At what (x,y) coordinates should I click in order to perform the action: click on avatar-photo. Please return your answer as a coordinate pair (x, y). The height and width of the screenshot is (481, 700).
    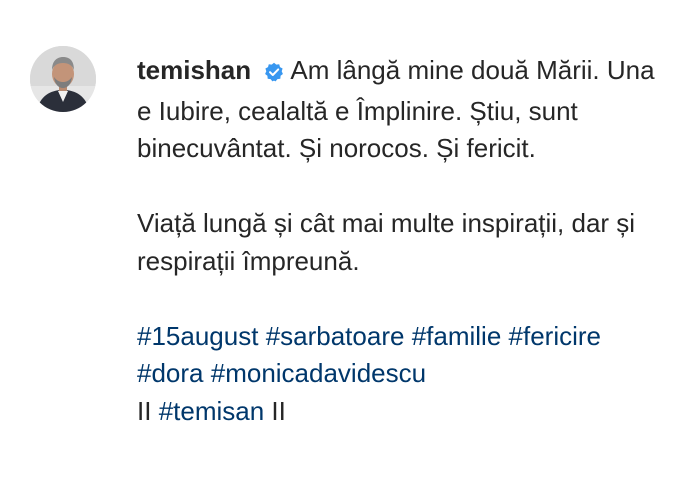
    Looking at the image, I should click on (63, 79).